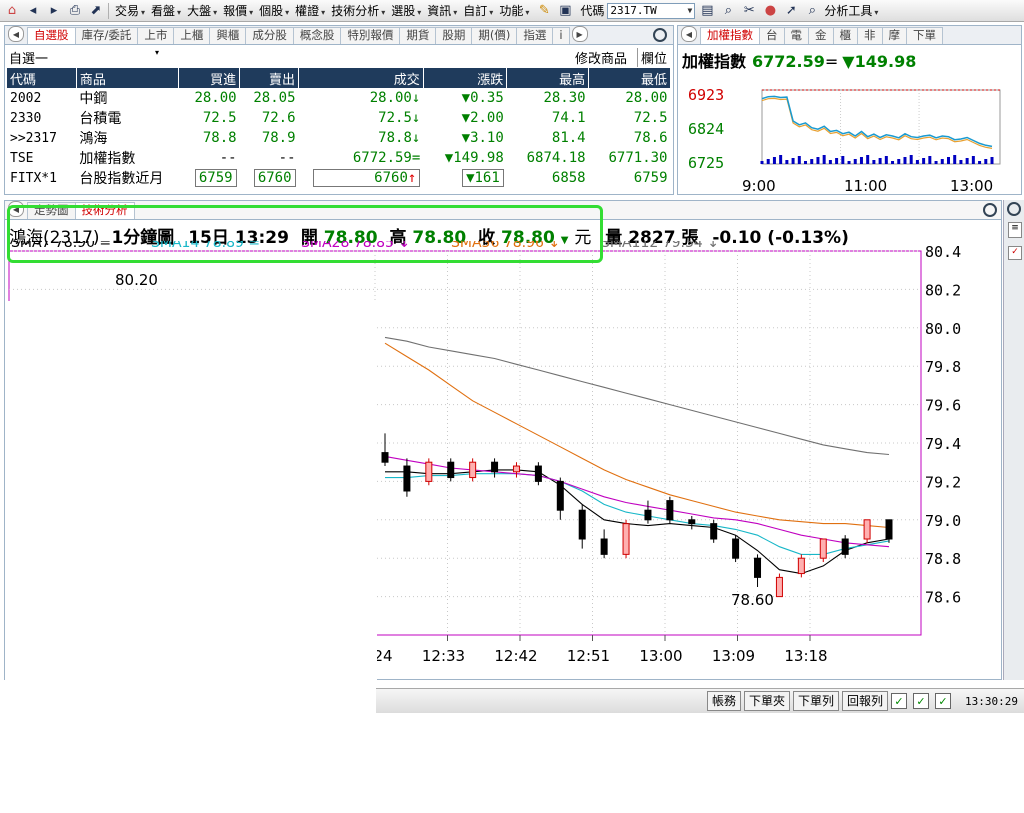 The width and height of the screenshot is (1024, 813). What do you see at coordinates (791, 11) in the screenshot?
I see `cursor-icon: ➚` at bounding box center [791, 11].